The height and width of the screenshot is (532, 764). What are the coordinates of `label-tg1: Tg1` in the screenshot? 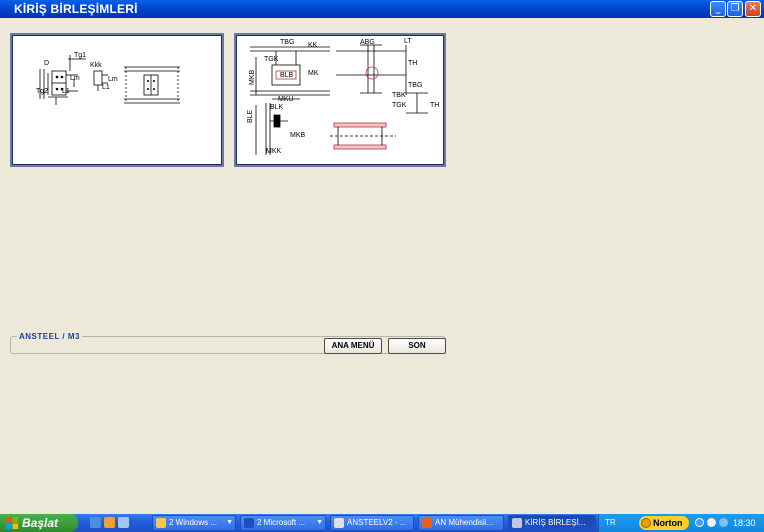 It's located at (80, 55).